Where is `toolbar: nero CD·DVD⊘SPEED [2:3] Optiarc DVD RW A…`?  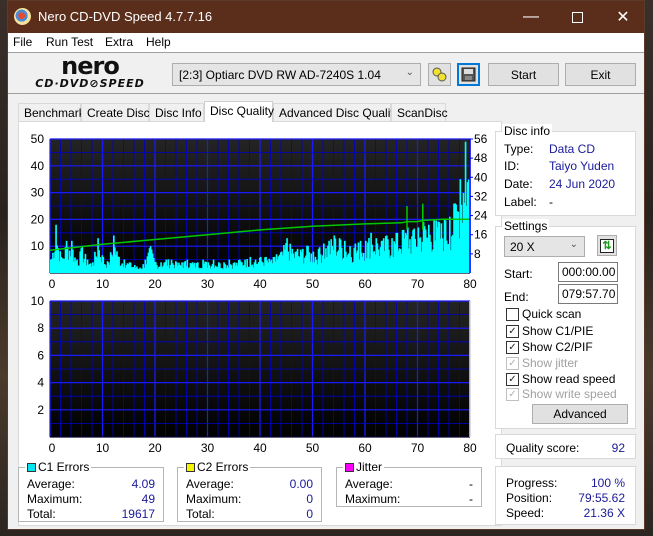 toolbar: nero CD·DVD⊘SPEED [2:3] Optiarc DVD RW A… is located at coordinates (326, 73).